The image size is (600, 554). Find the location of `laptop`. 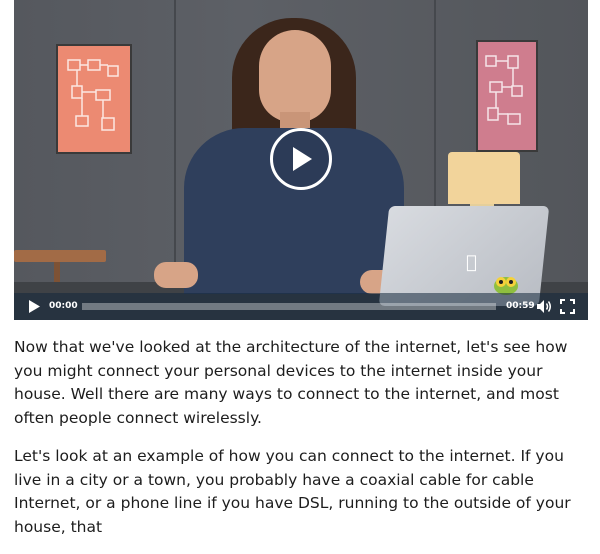

laptop is located at coordinates (464, 256).